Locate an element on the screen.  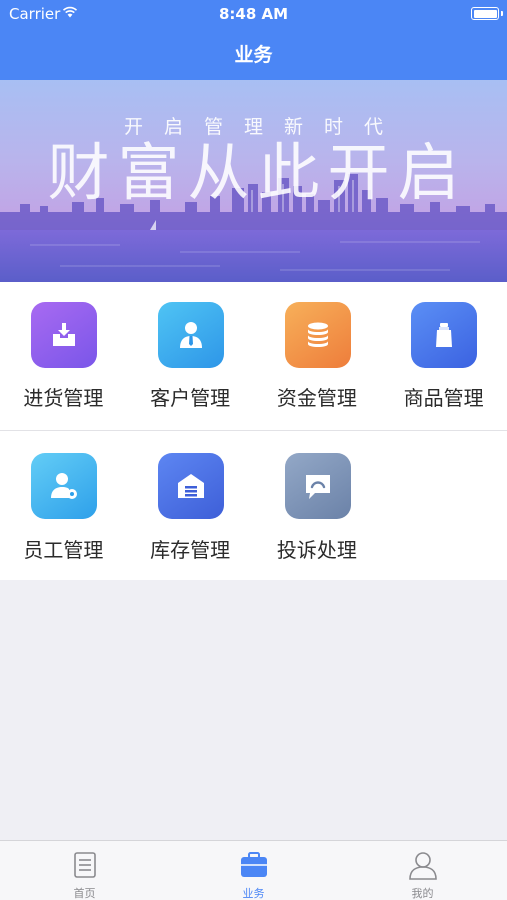
tab-mine-label: 我的 is located at coordinates (422, 893).